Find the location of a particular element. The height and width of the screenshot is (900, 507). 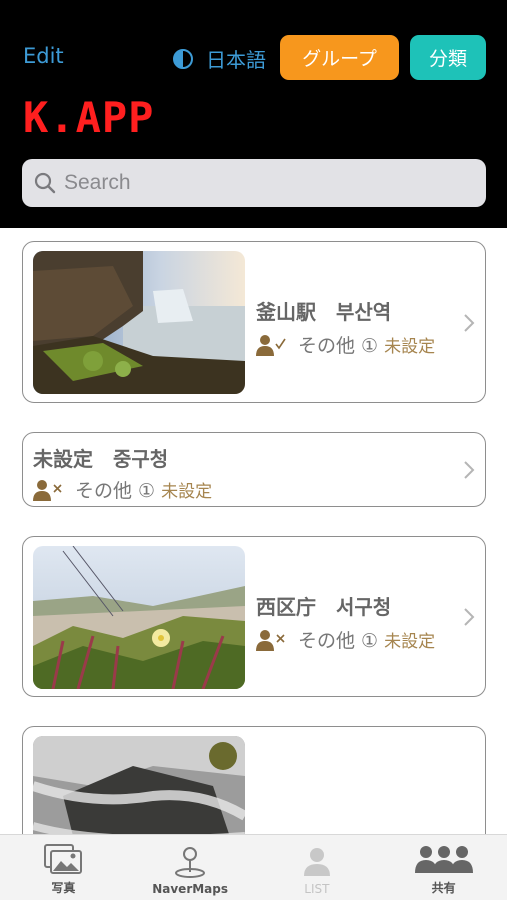

brand-logo: K.APP is located at coordinates (89, 117).